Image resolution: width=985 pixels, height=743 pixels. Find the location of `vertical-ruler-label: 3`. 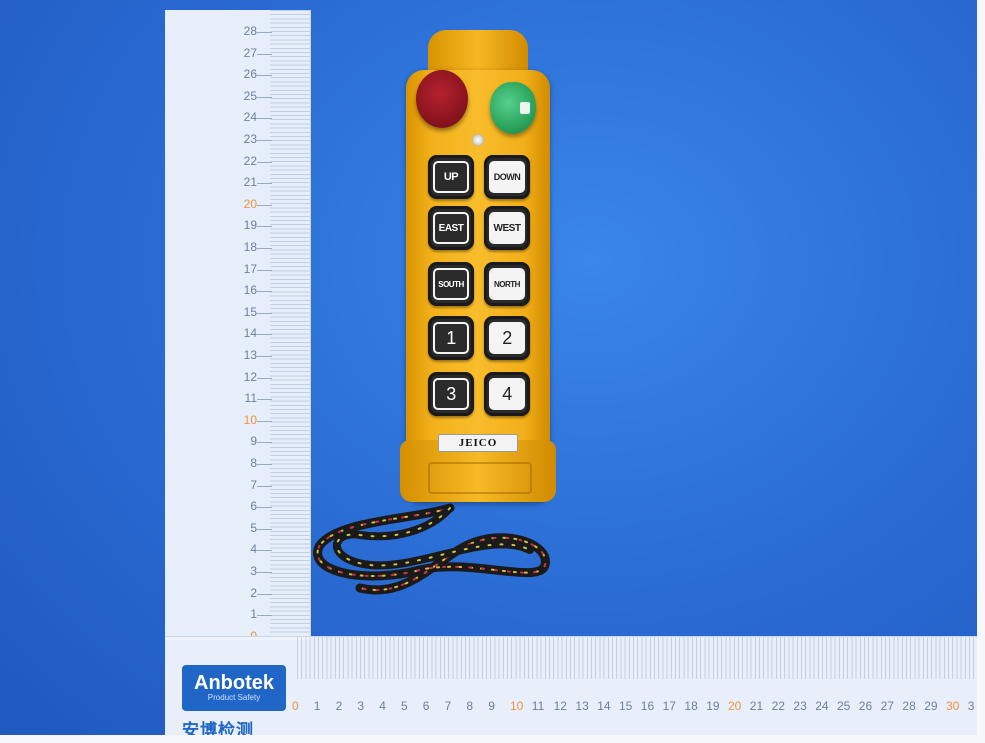

vertical-ruler-label: 3 is located at coordinates (253, 571).